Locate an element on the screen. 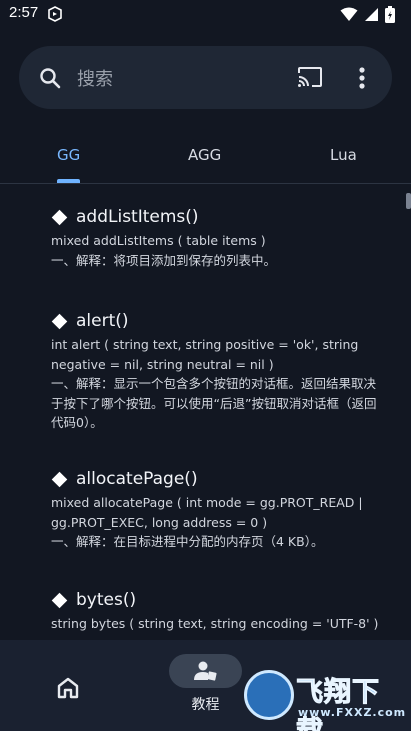 Image resolution: width=411 pixels, height=731 pixels. active-tab-indicator is located at coordinates (68, 181).